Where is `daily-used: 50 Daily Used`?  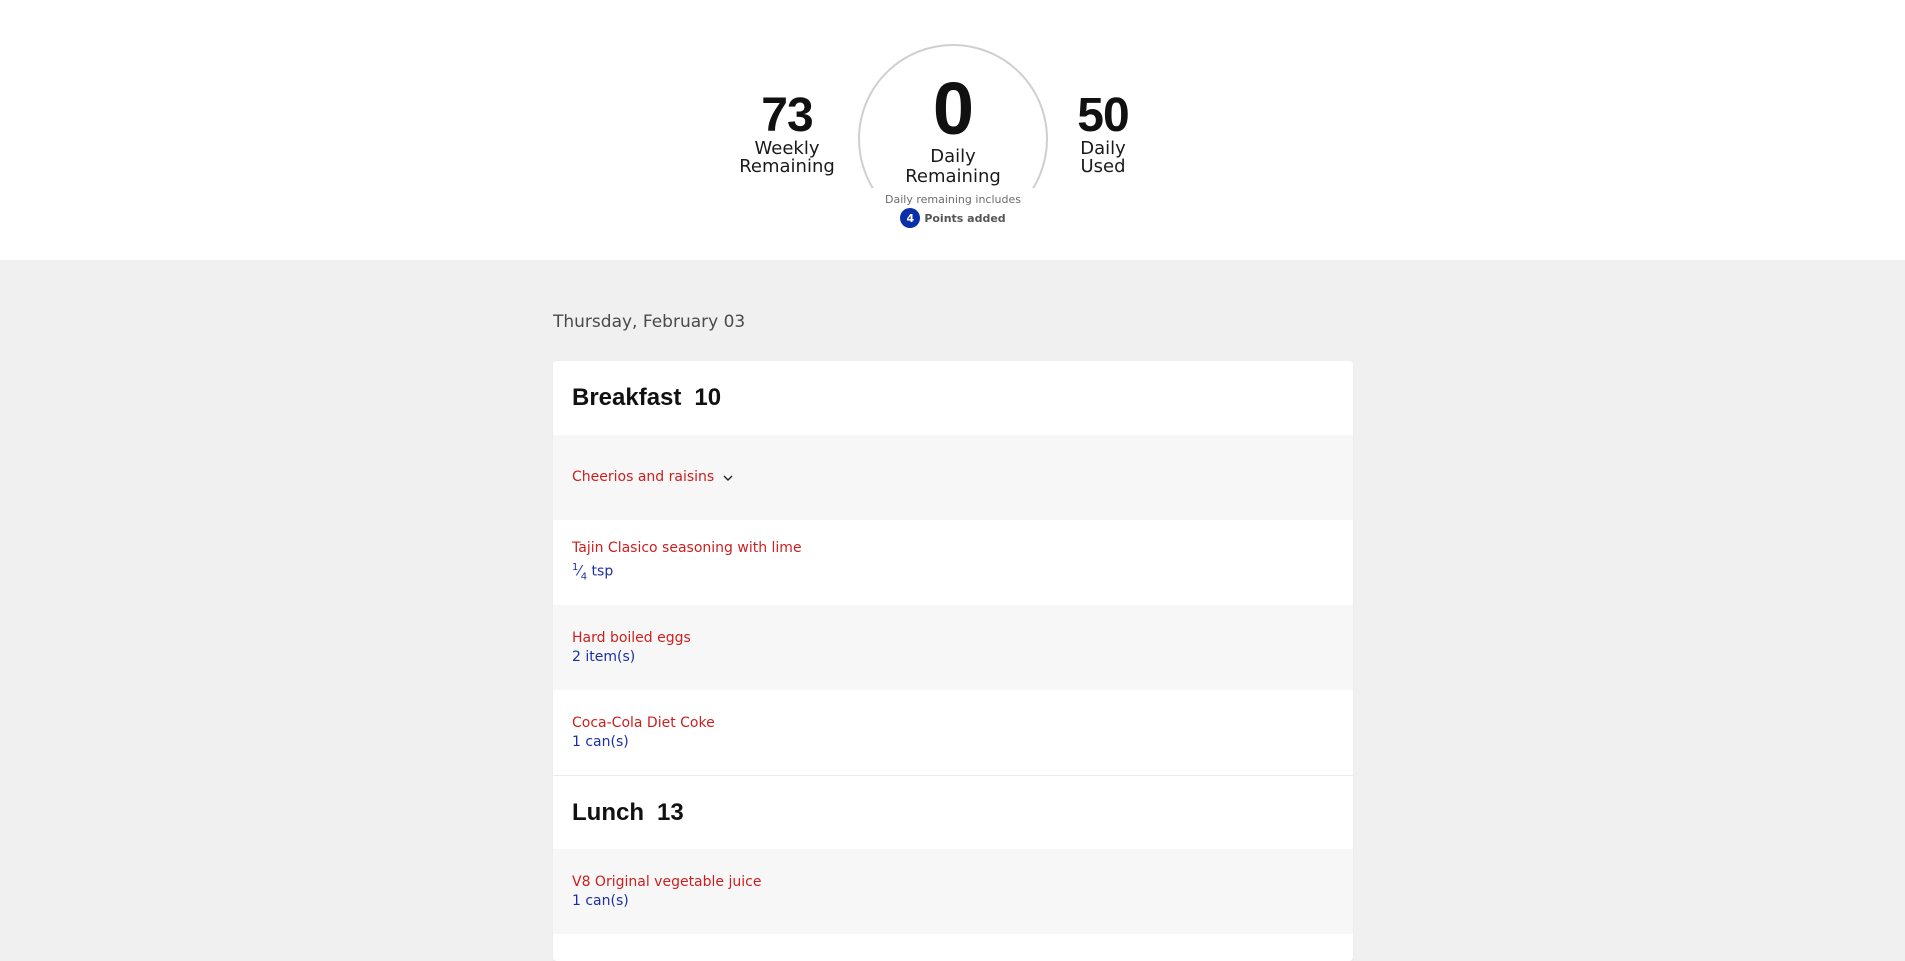
daily-used: 50 Daily Used is located at coordinates (1103, 134).